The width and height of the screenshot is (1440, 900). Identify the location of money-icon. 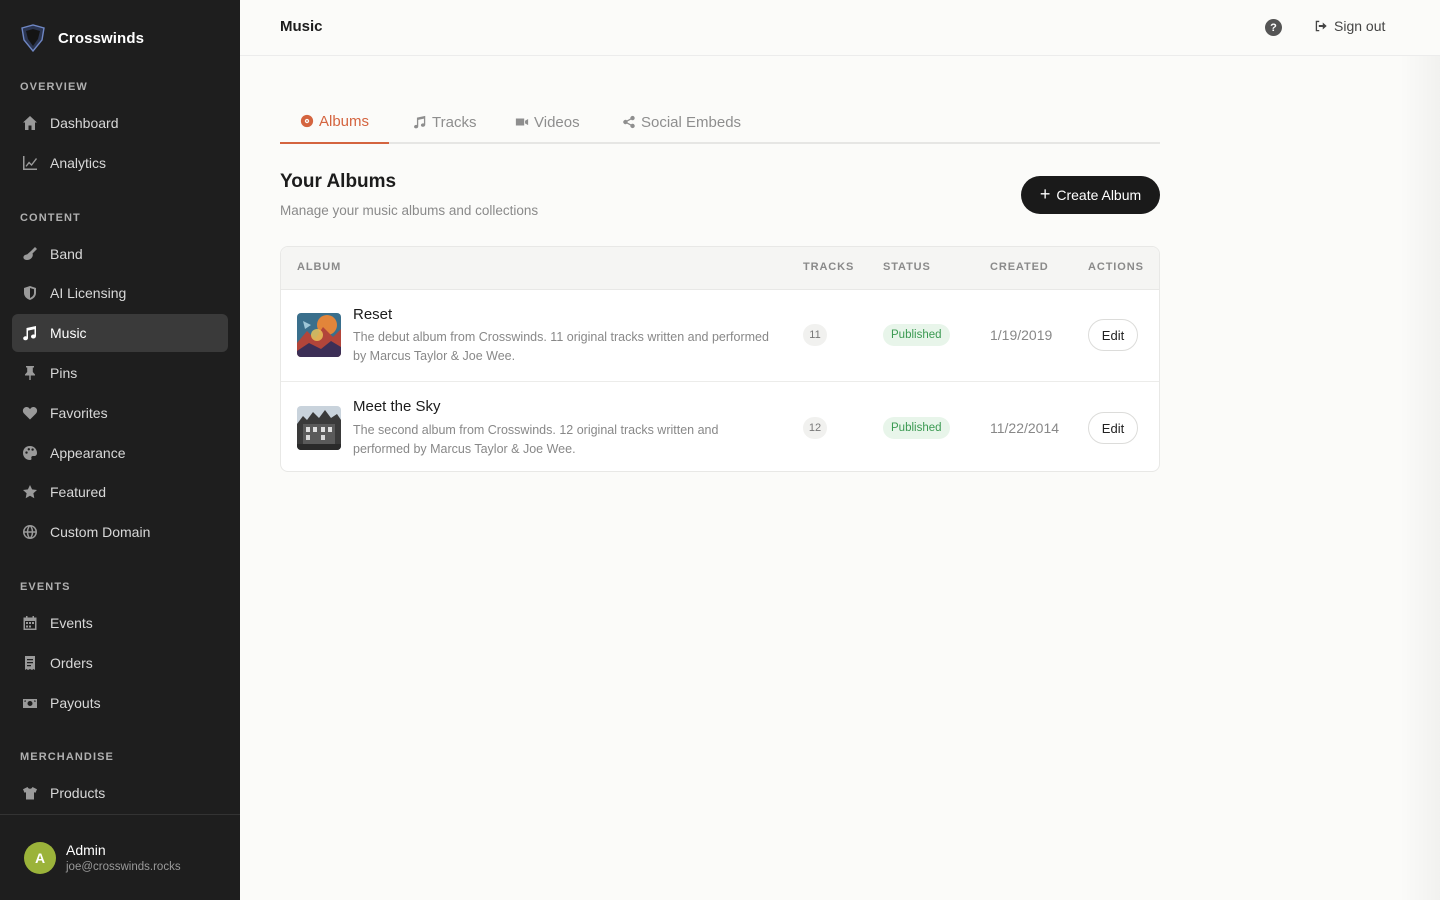
(30, 703).